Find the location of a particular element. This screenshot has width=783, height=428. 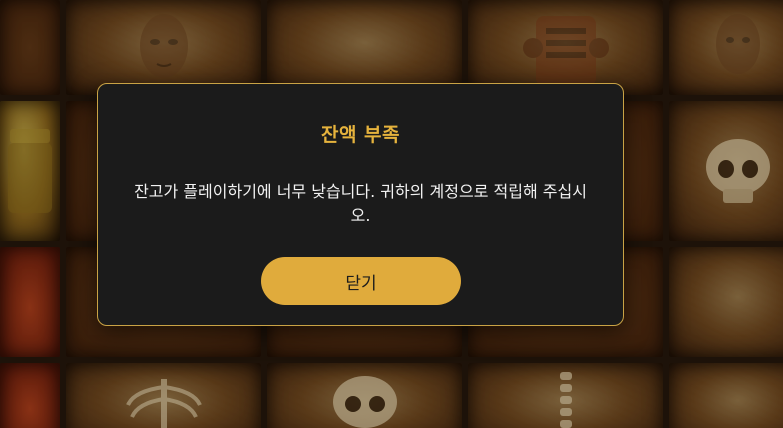

dialog-title: 잔액 부족 is located at coordinates (360, 135).